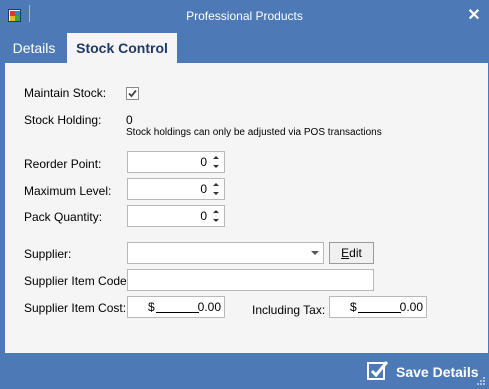  Describe the element at coordinates (65, 93) in the screenshot. I see `maintain-stock-label: Maintain Stock:` at that location.